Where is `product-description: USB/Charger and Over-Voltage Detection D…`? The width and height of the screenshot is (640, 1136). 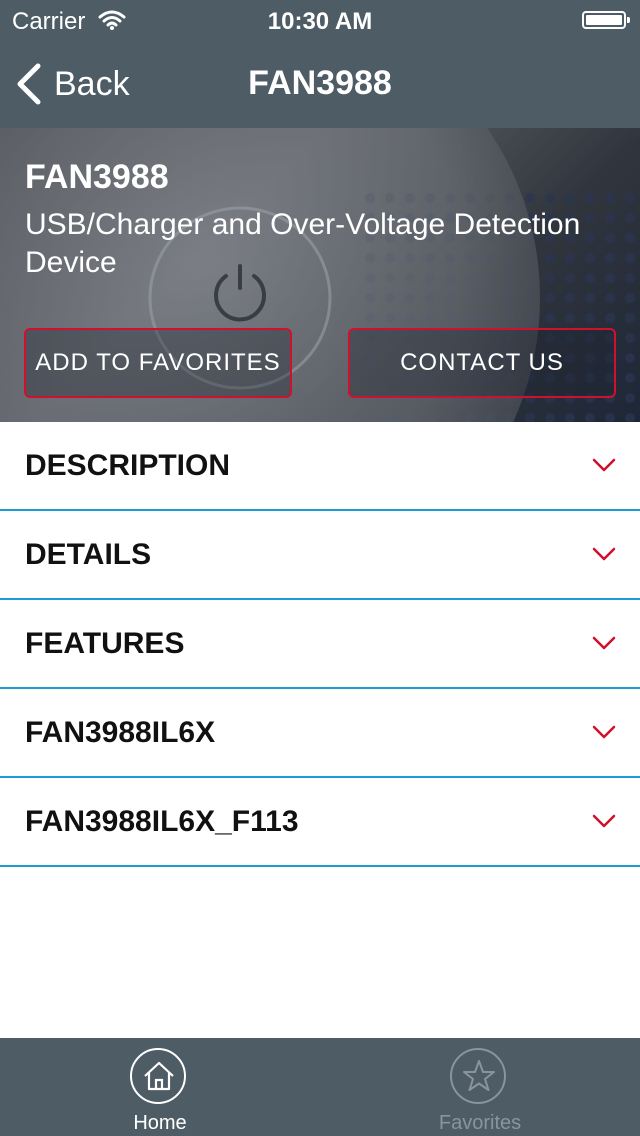 product-description: USB/Charger and Over-Voltage Detection D… is located at coordinates (303, 243).